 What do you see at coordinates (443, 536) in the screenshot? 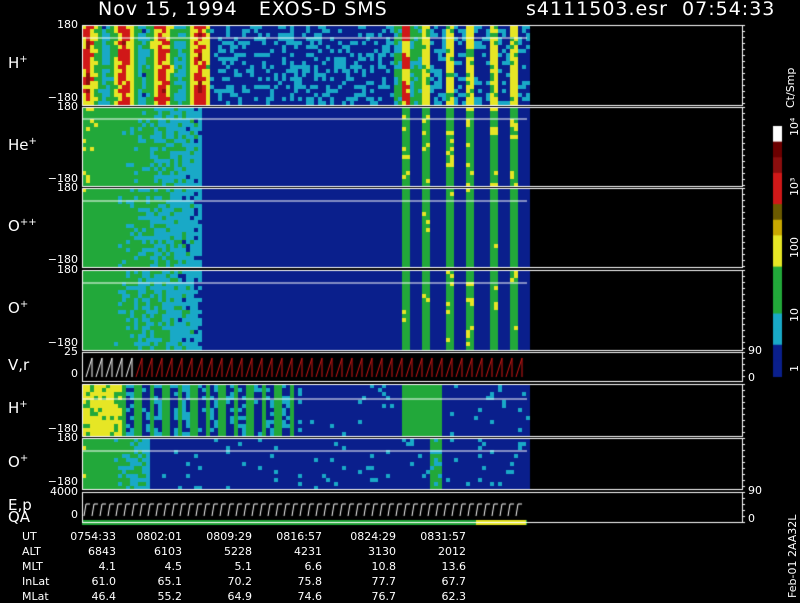
I see `ephemeris-value: 0831:57` at bounding box center [443, 536].